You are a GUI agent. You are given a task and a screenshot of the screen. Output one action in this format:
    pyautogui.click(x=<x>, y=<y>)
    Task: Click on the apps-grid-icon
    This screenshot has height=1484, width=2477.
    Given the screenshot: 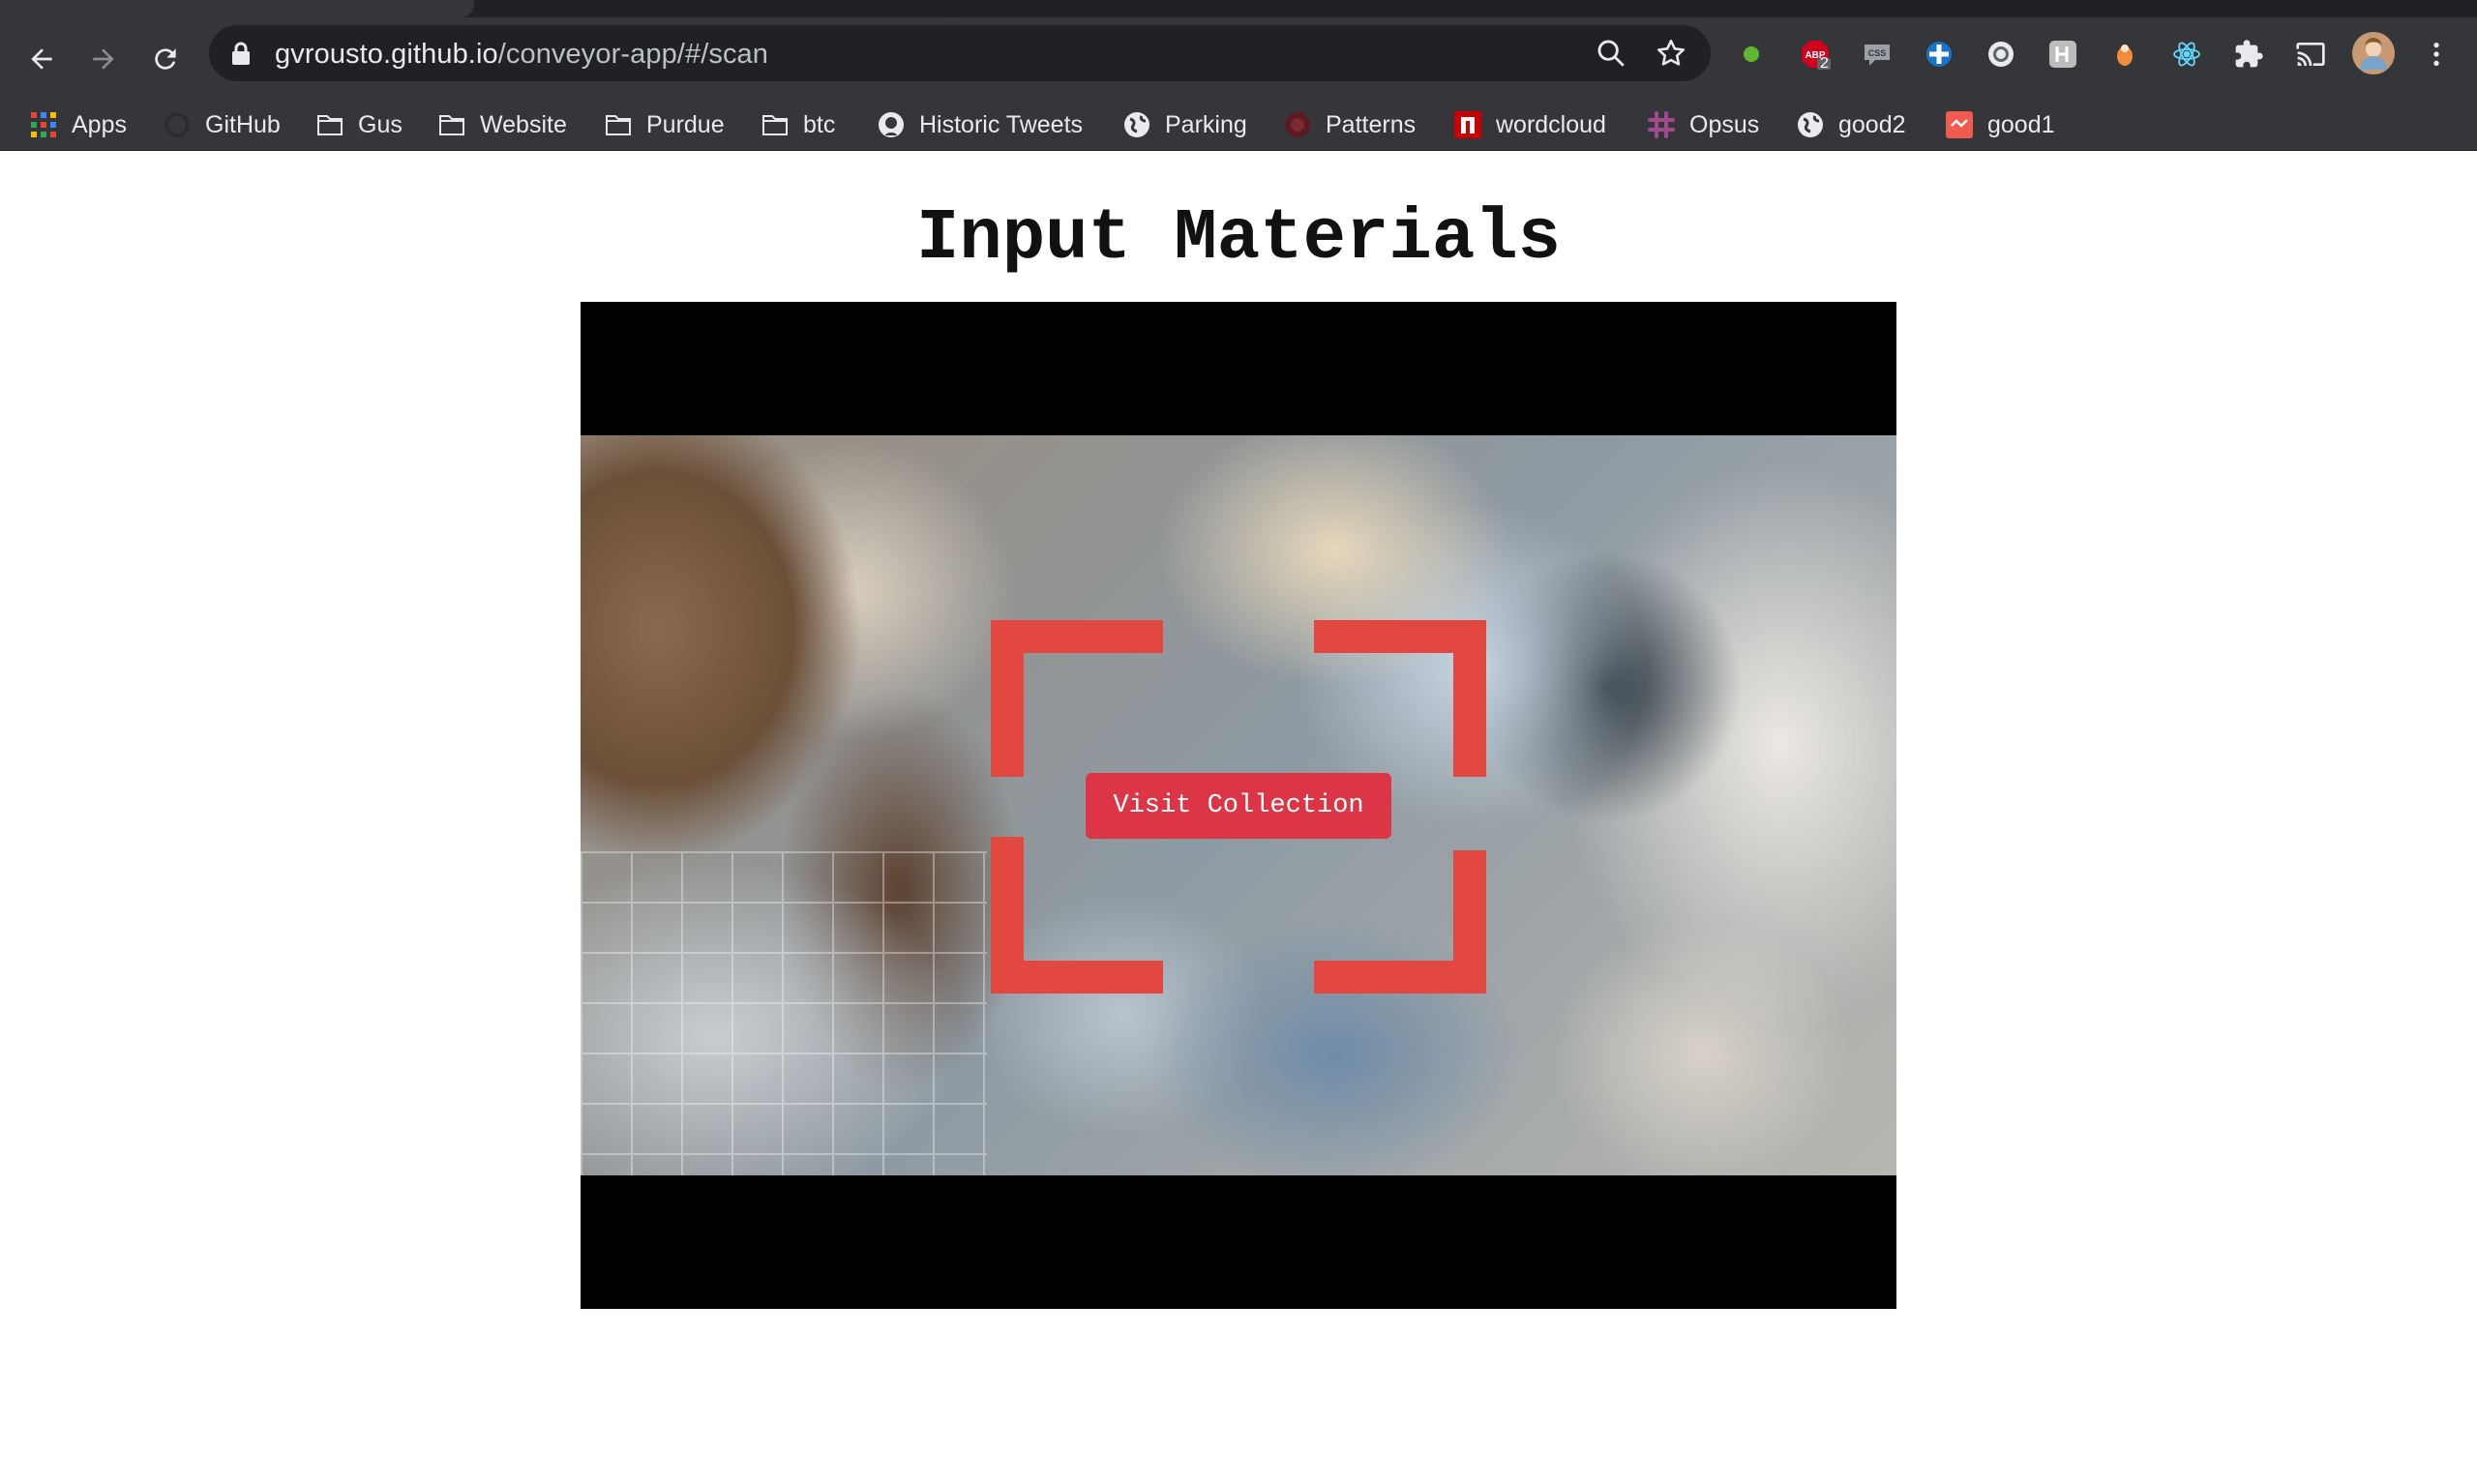 What is the action you would take?
    pyautogui.click(x=43, y=124)
    